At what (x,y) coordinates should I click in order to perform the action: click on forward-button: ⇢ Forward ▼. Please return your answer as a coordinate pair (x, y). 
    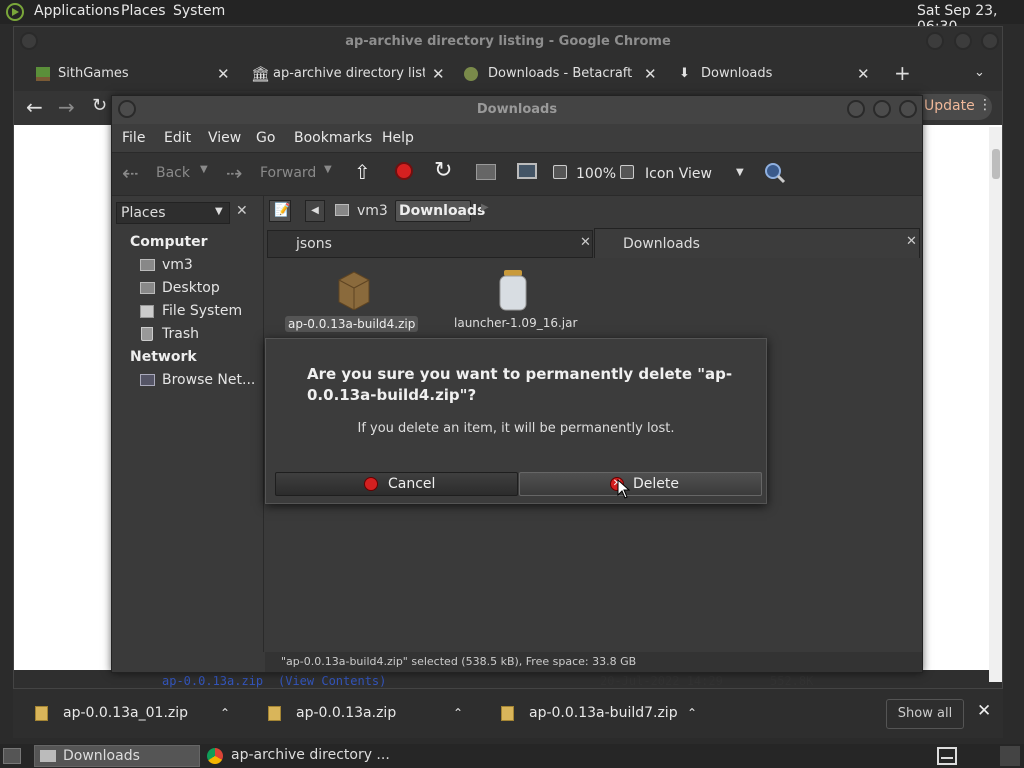
    Looking at the image, I should click on (281, 174).